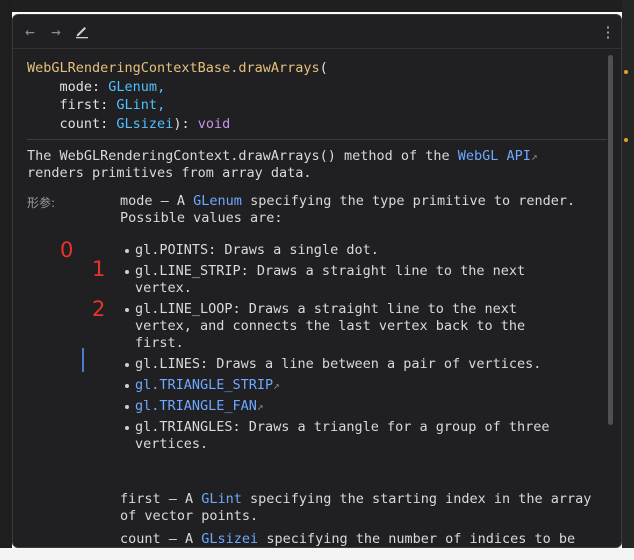 The image size is (634, 560). Describe the element at coordinates (173, 68) in the screenshot. I see `function-name: WebGLRenderingContextBase.drawArrays` at that location.